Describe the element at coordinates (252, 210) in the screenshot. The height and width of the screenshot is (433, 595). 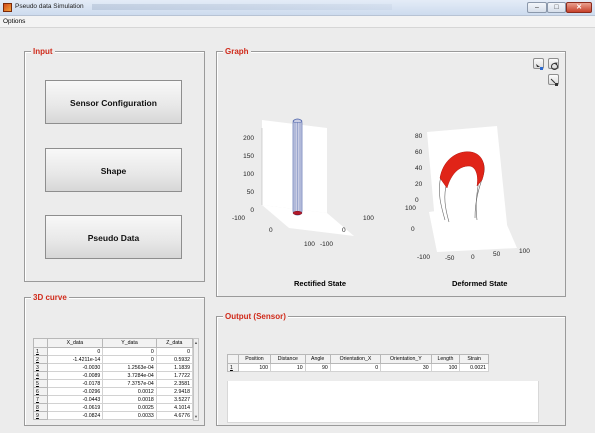
I see `rectified-z-tick: 0` at that location.